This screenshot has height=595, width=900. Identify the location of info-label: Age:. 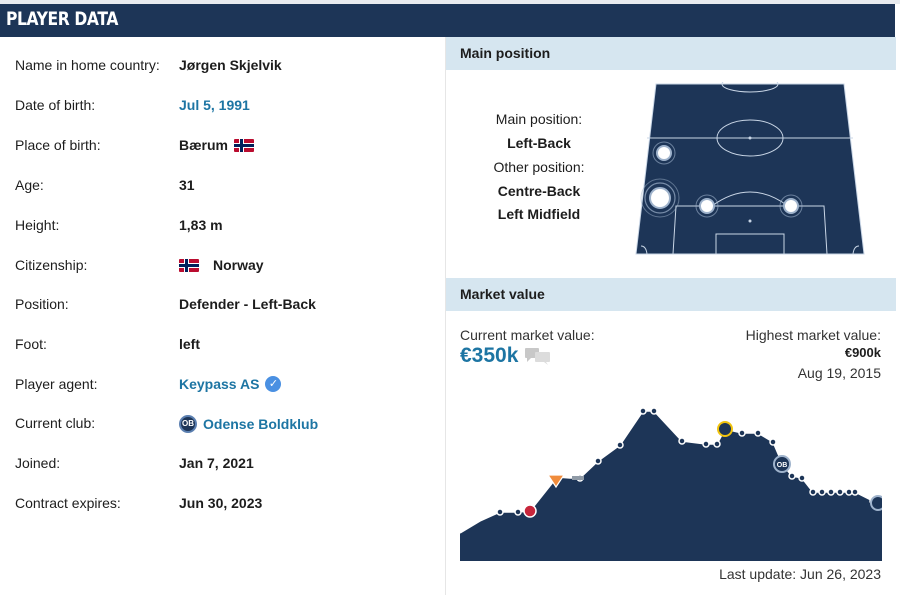
(29, 185).